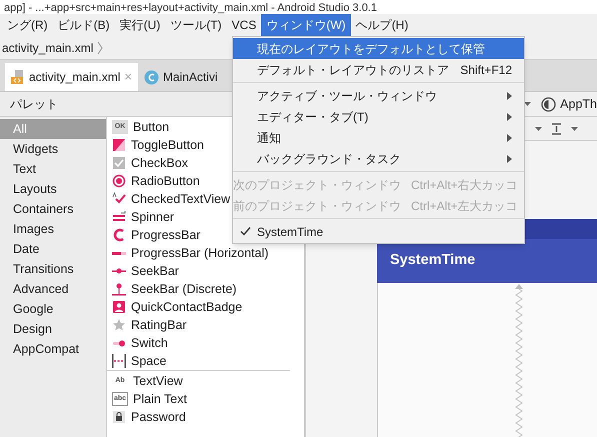 The width and height of the screenshot is (597, 437). I want to click on category-item: Images, so click(53, 229).